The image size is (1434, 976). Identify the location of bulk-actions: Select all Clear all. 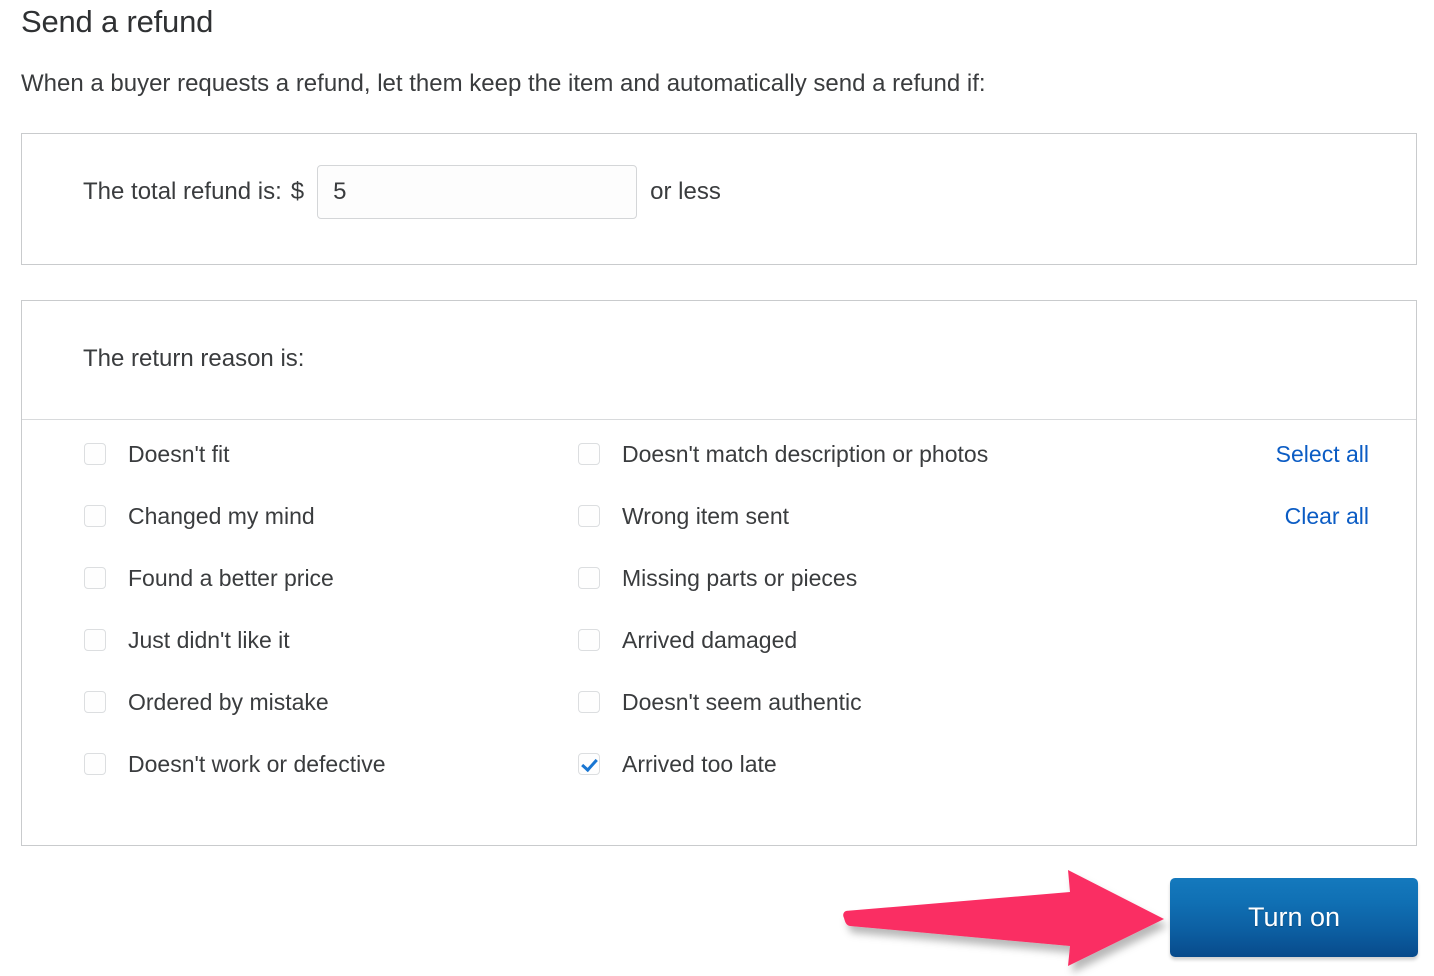
(1269, 485).